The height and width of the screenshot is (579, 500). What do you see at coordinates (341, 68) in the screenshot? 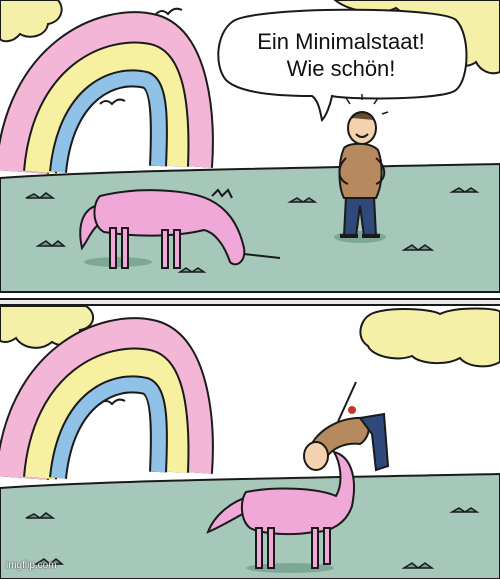
I see `speech-line-2: Wie schön!` at bounding box center [341, 68].